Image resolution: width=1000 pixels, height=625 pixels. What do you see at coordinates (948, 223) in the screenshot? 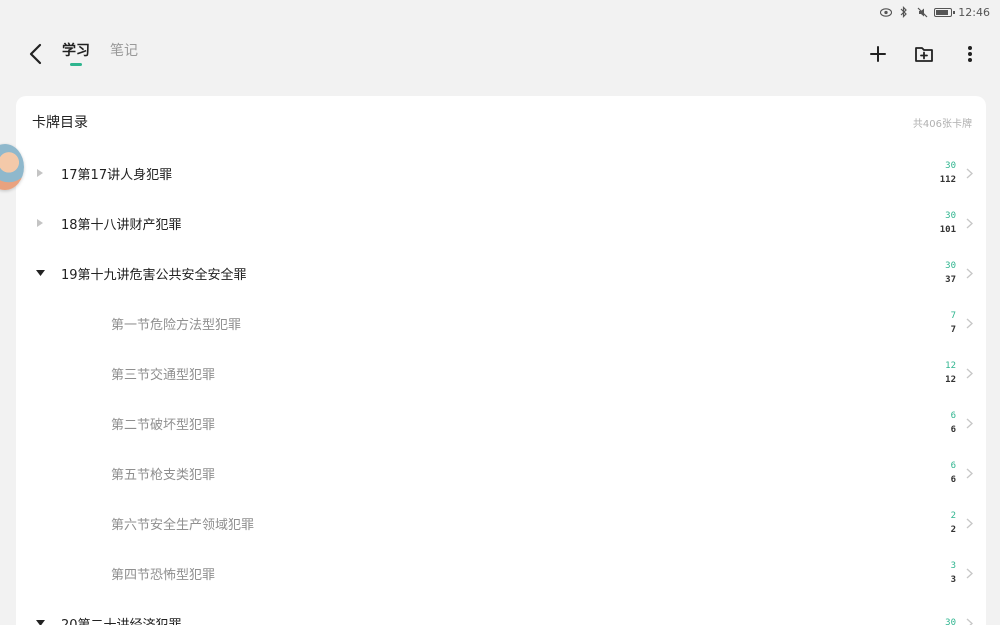
I see `deck-counts: 30 101` at bounding box center [948, 223].